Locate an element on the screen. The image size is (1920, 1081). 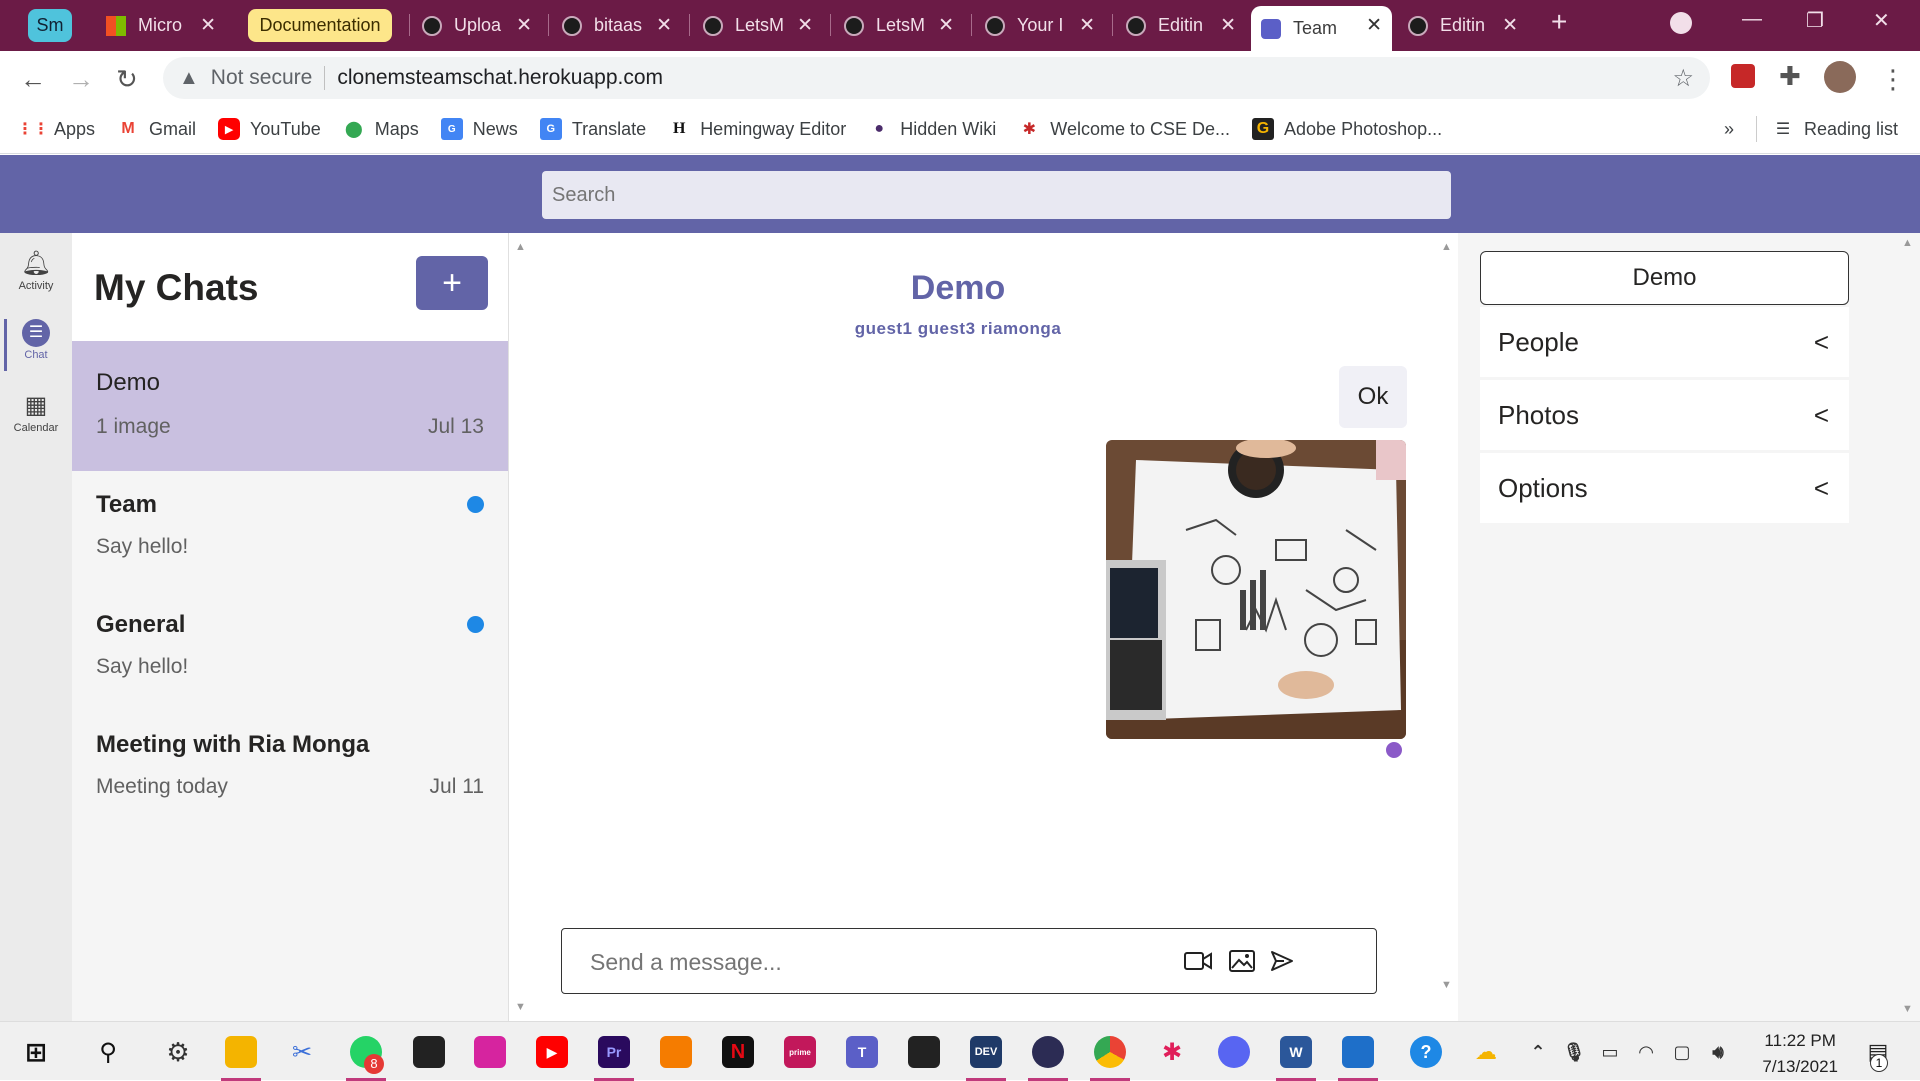
tab-editing-1: Editin ✕ is located at coordinates (1181, 25).